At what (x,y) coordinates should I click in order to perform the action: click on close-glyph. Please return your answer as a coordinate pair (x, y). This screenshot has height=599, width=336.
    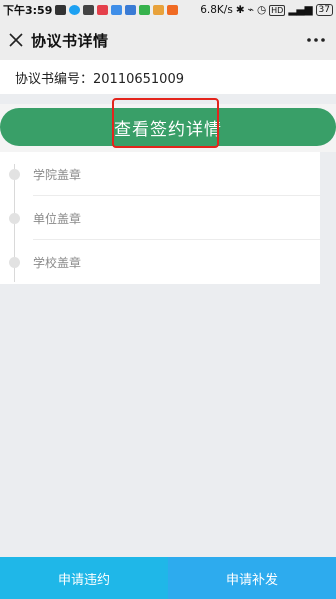
    Looking at the image, I should click on (16, 40).